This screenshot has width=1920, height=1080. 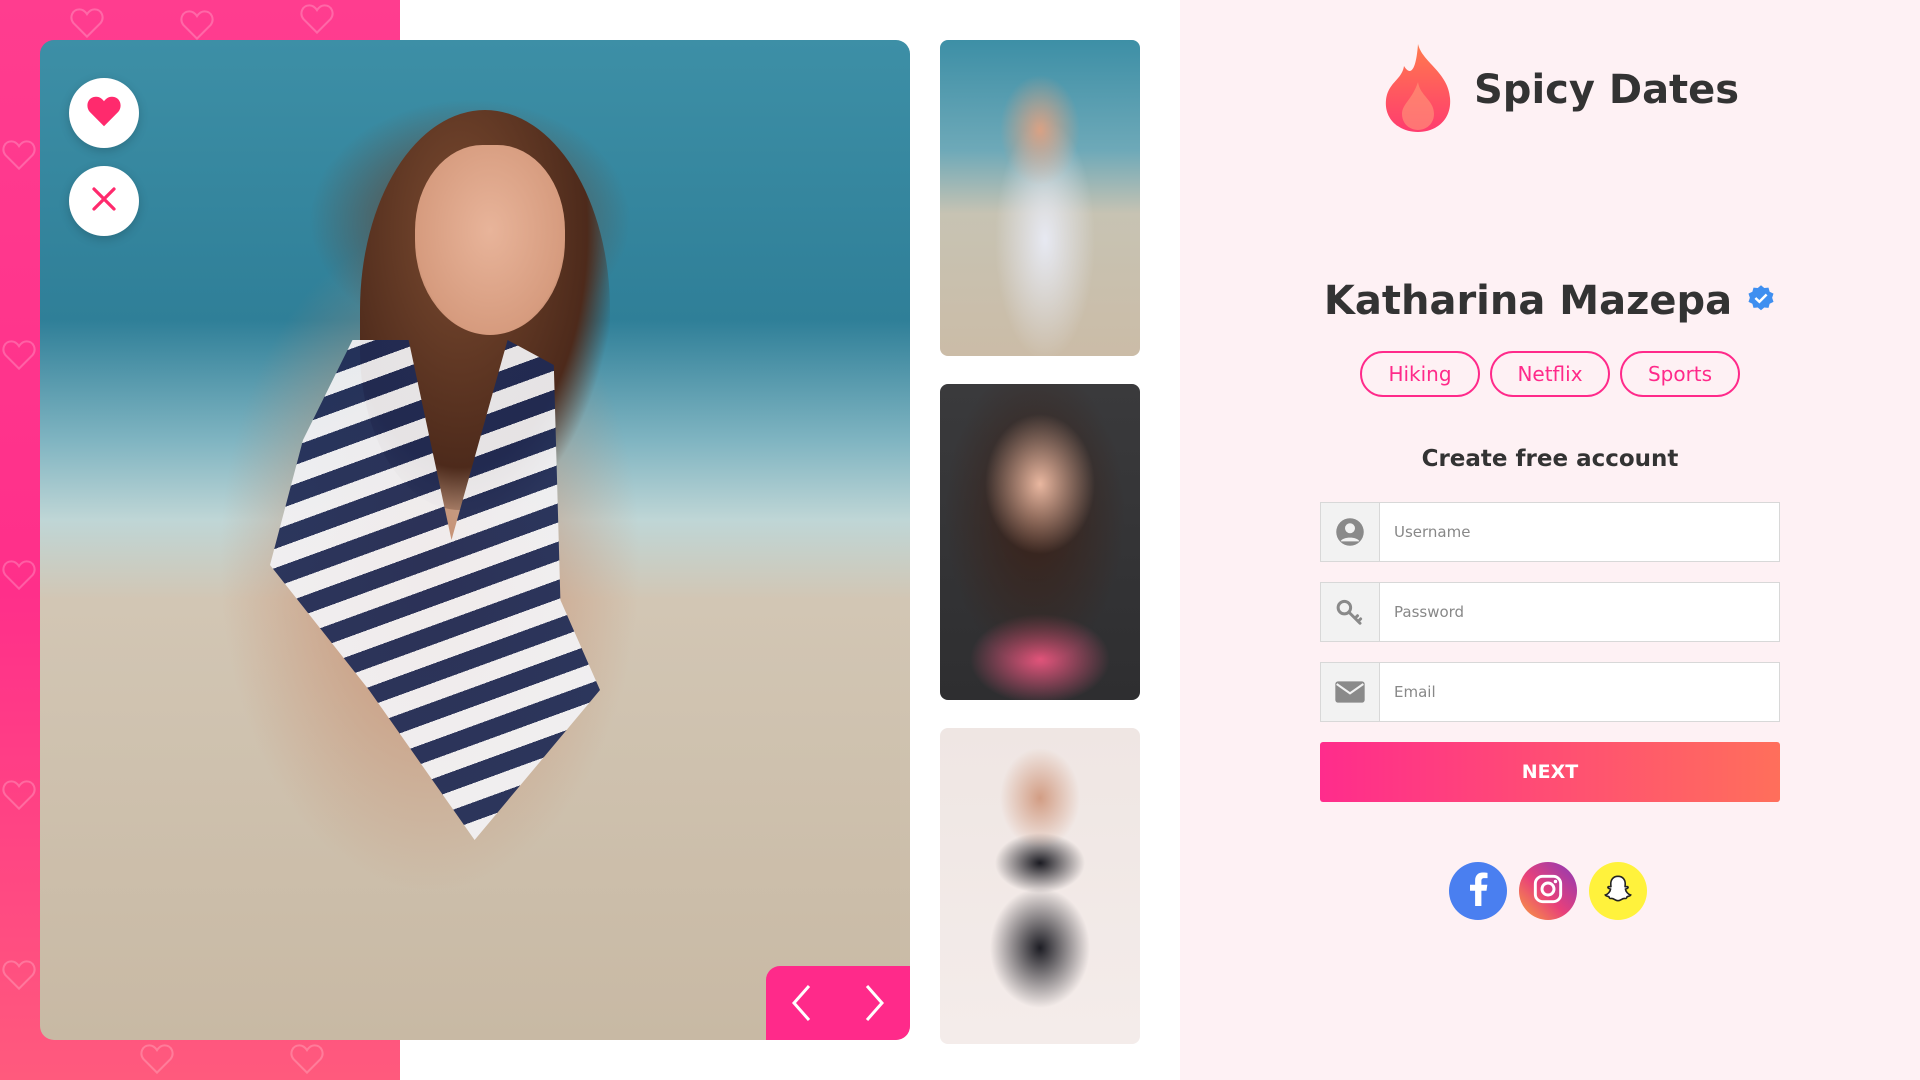 I want to click on profile-name: Katharina Mazepa, so click(x=1528, y=301).